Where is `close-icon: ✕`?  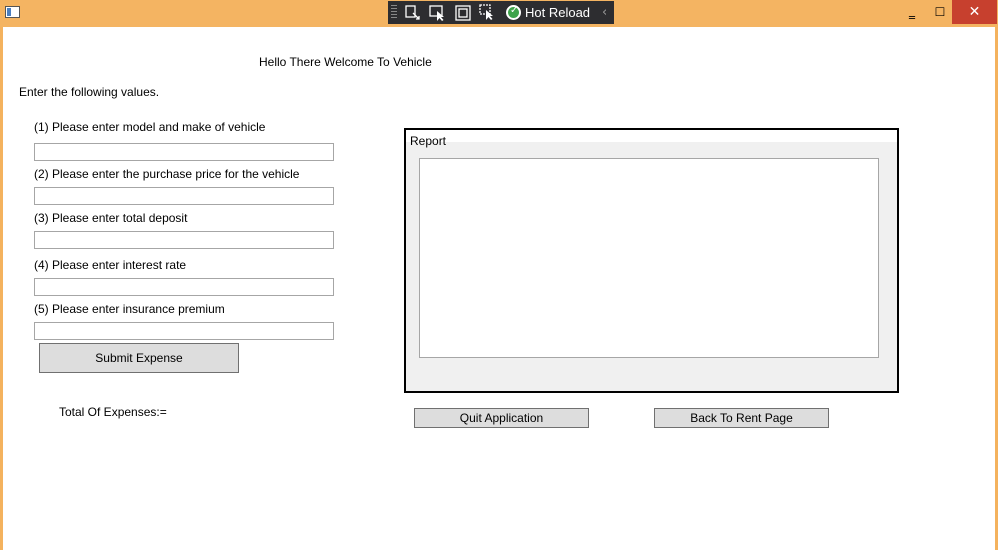
close-icon: ✕ is located at coordinates (974, 12).